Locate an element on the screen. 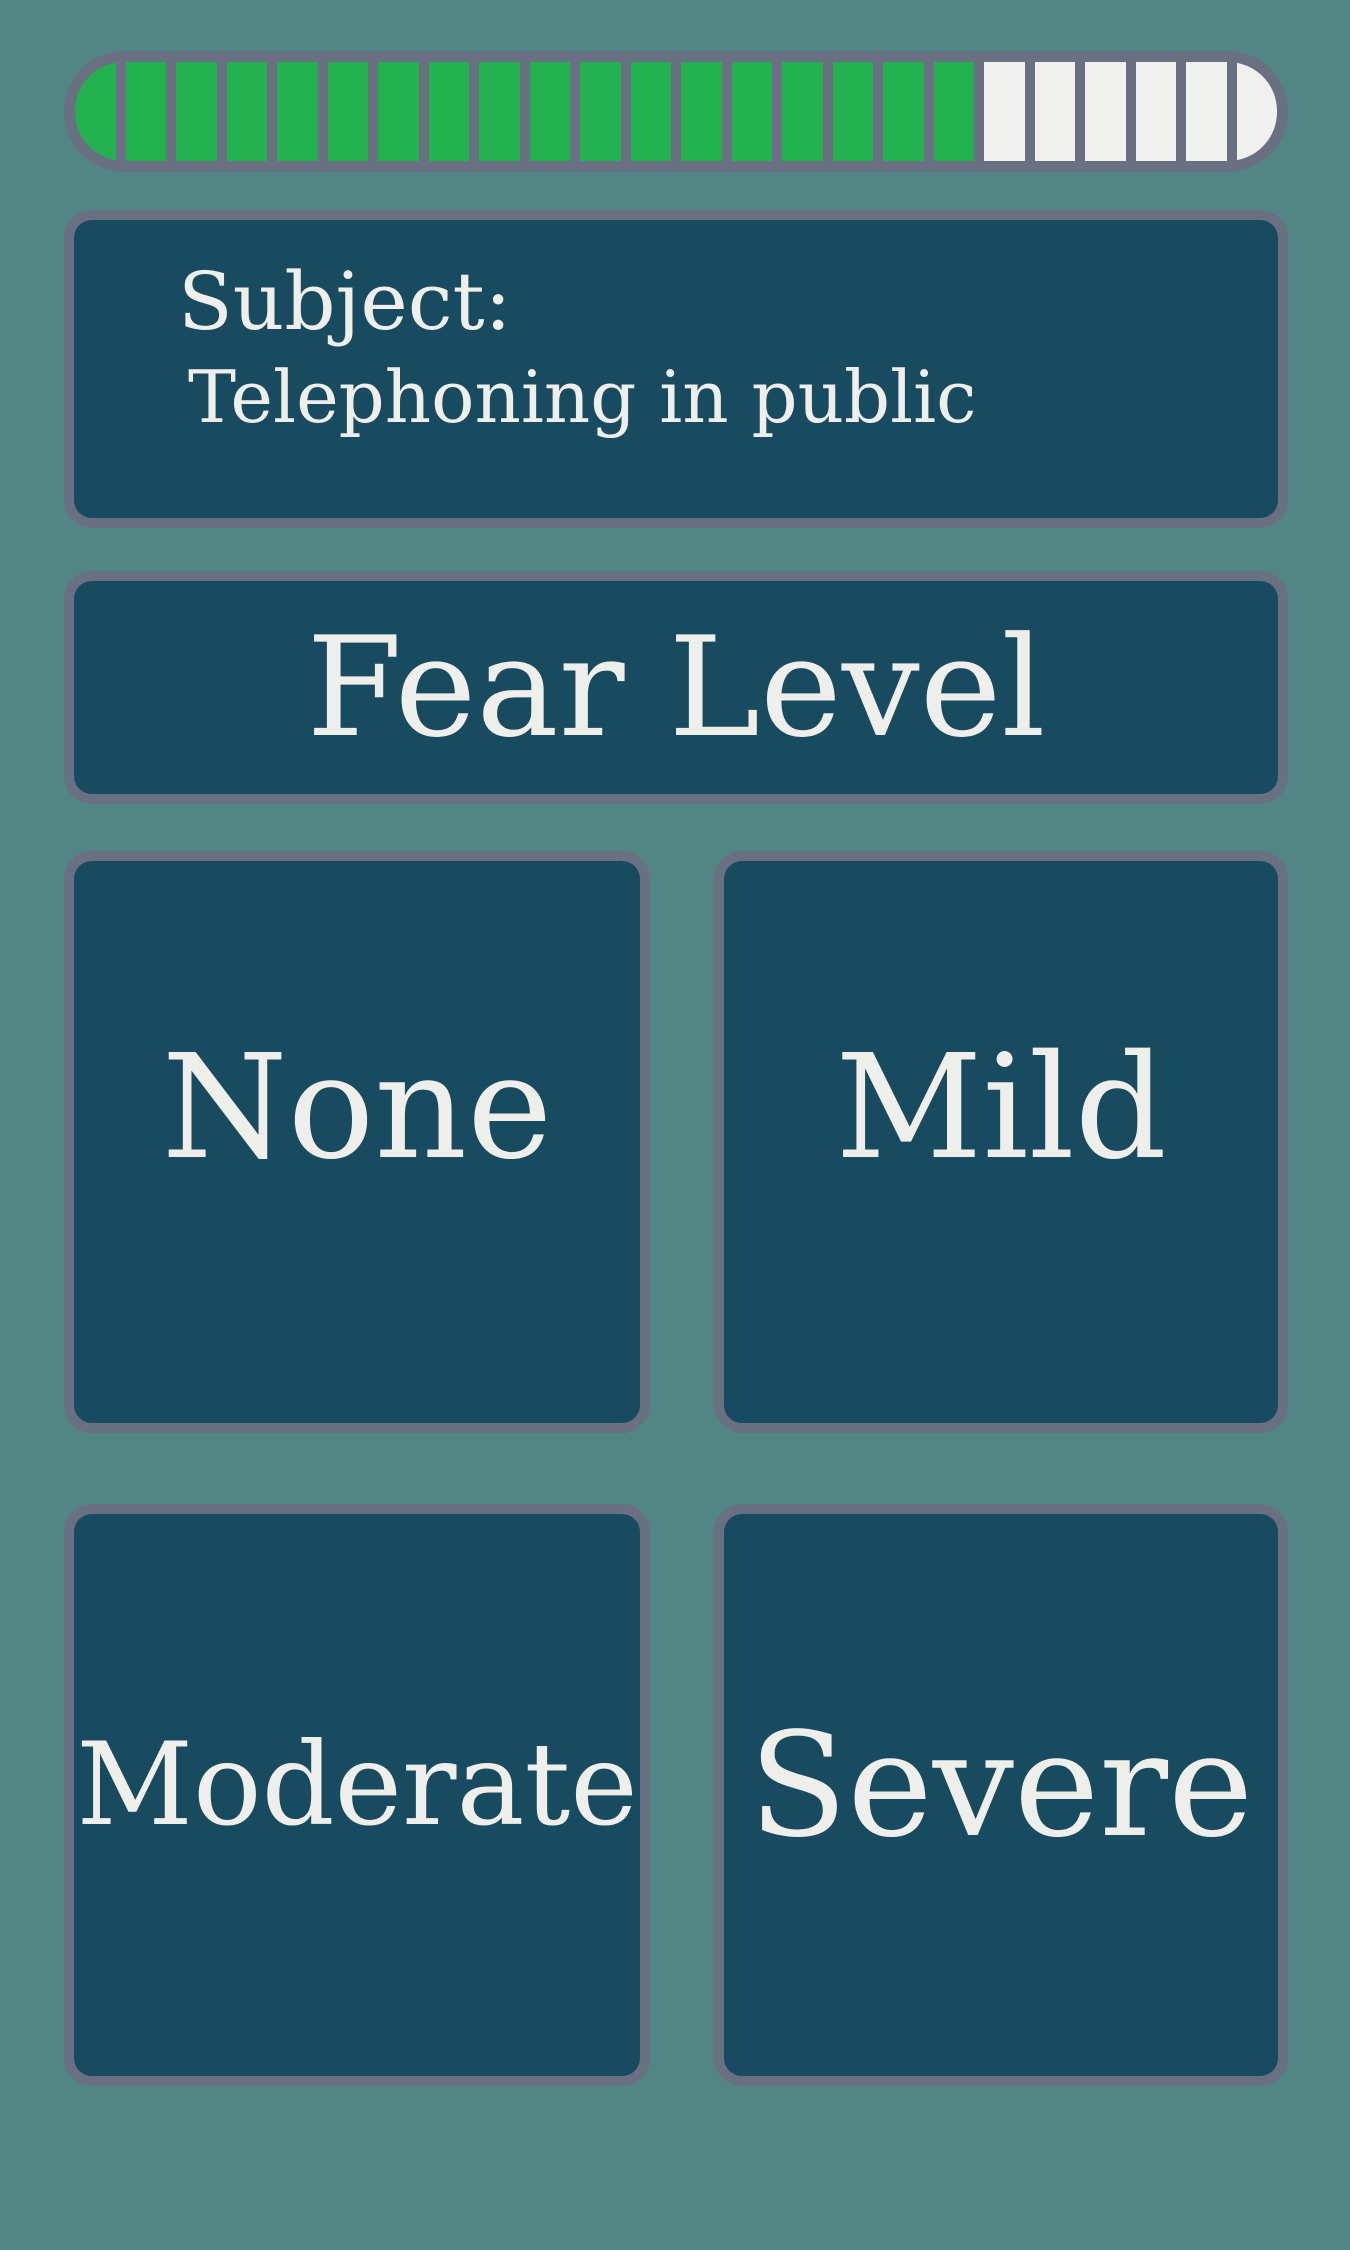 The image size is (1350, 2250). subject-value: Telephoning in public is located at coordinates (582, 397).